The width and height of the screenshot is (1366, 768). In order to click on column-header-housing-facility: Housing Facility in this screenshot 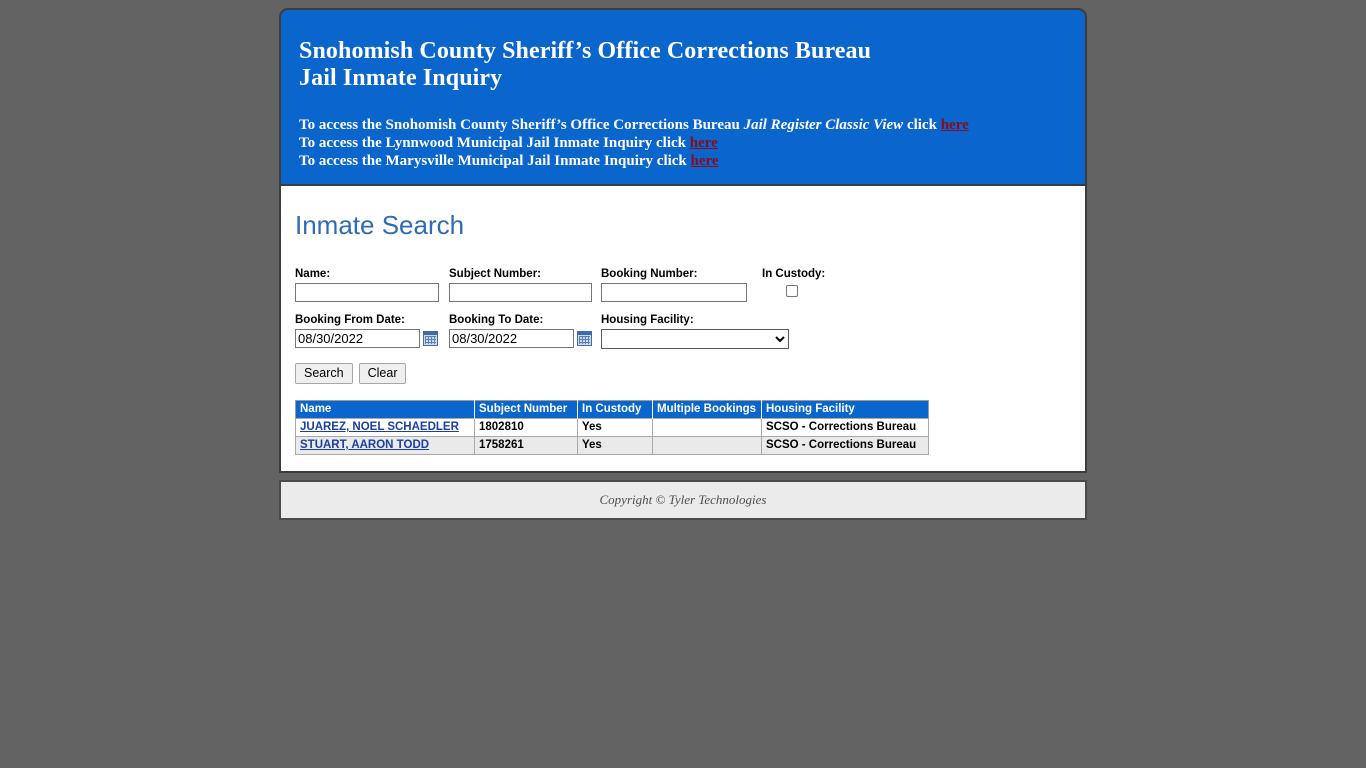, I will do `click(845, 409)`.